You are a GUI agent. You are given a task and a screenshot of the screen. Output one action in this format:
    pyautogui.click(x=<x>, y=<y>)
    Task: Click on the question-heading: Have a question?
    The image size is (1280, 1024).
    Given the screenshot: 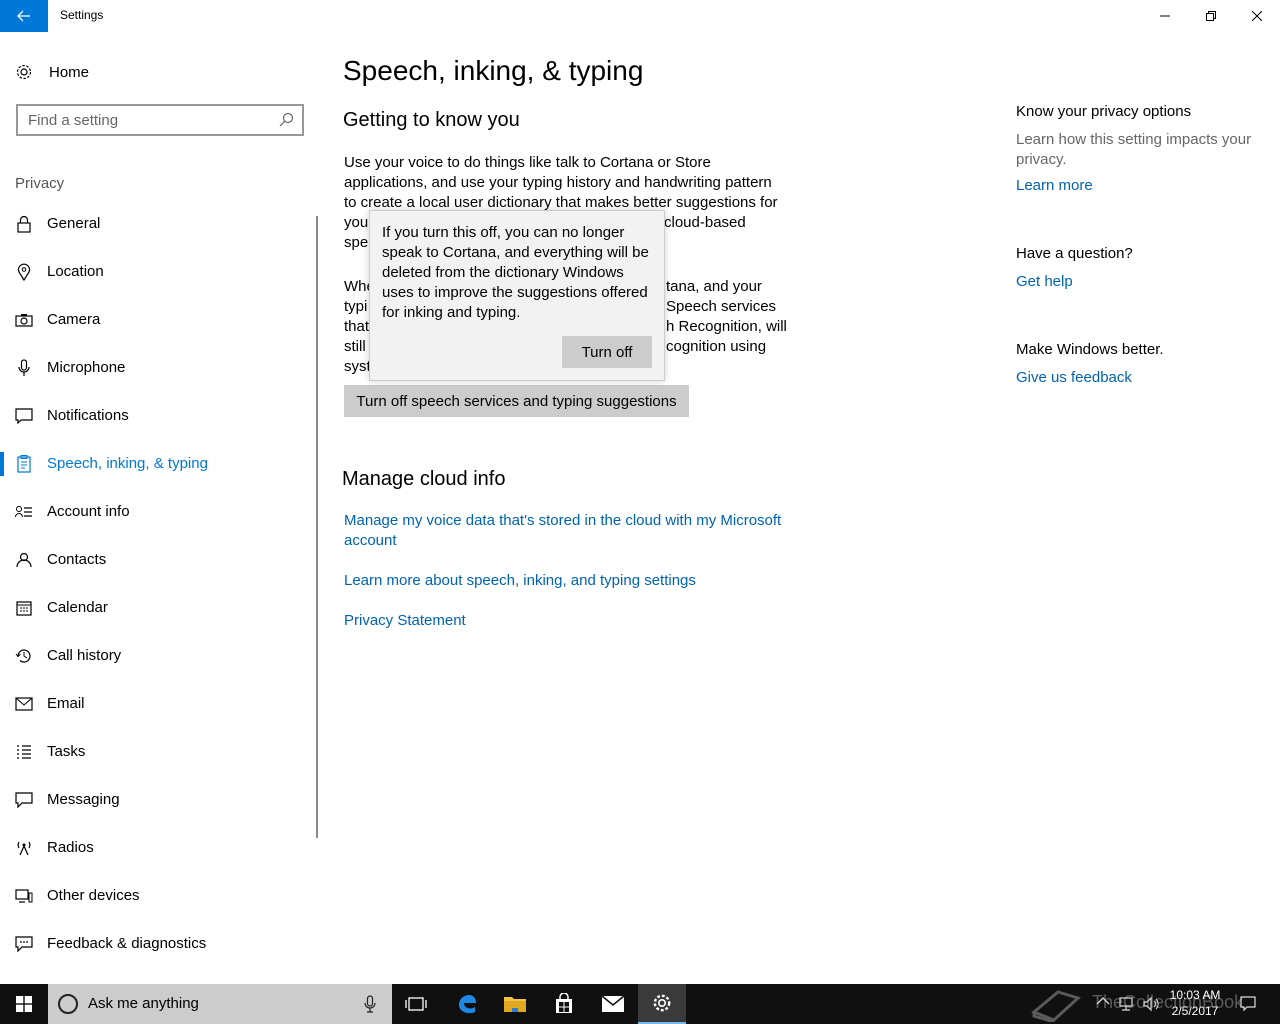 What is the action you would take?
    pyautogui.click(x=1074, y=253)
    